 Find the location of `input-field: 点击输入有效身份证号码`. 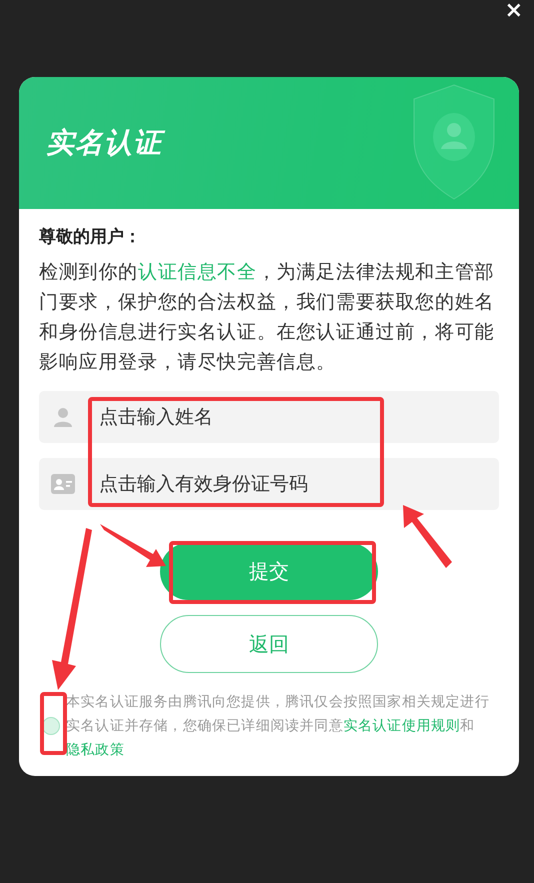

input-field: 点击输入有效身份证号码 is located at coordinates (269, 484).